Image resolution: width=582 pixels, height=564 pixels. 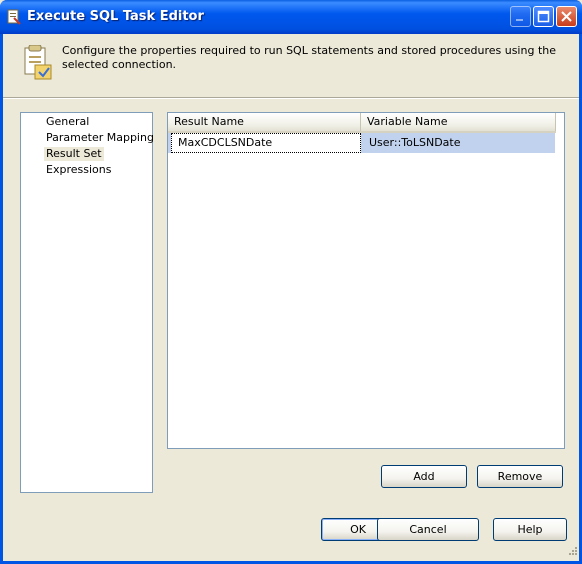 What do you see at coordinates (519, 20) in the screenshot?
I see `minimize-icon` at bounding box center [519, 20].